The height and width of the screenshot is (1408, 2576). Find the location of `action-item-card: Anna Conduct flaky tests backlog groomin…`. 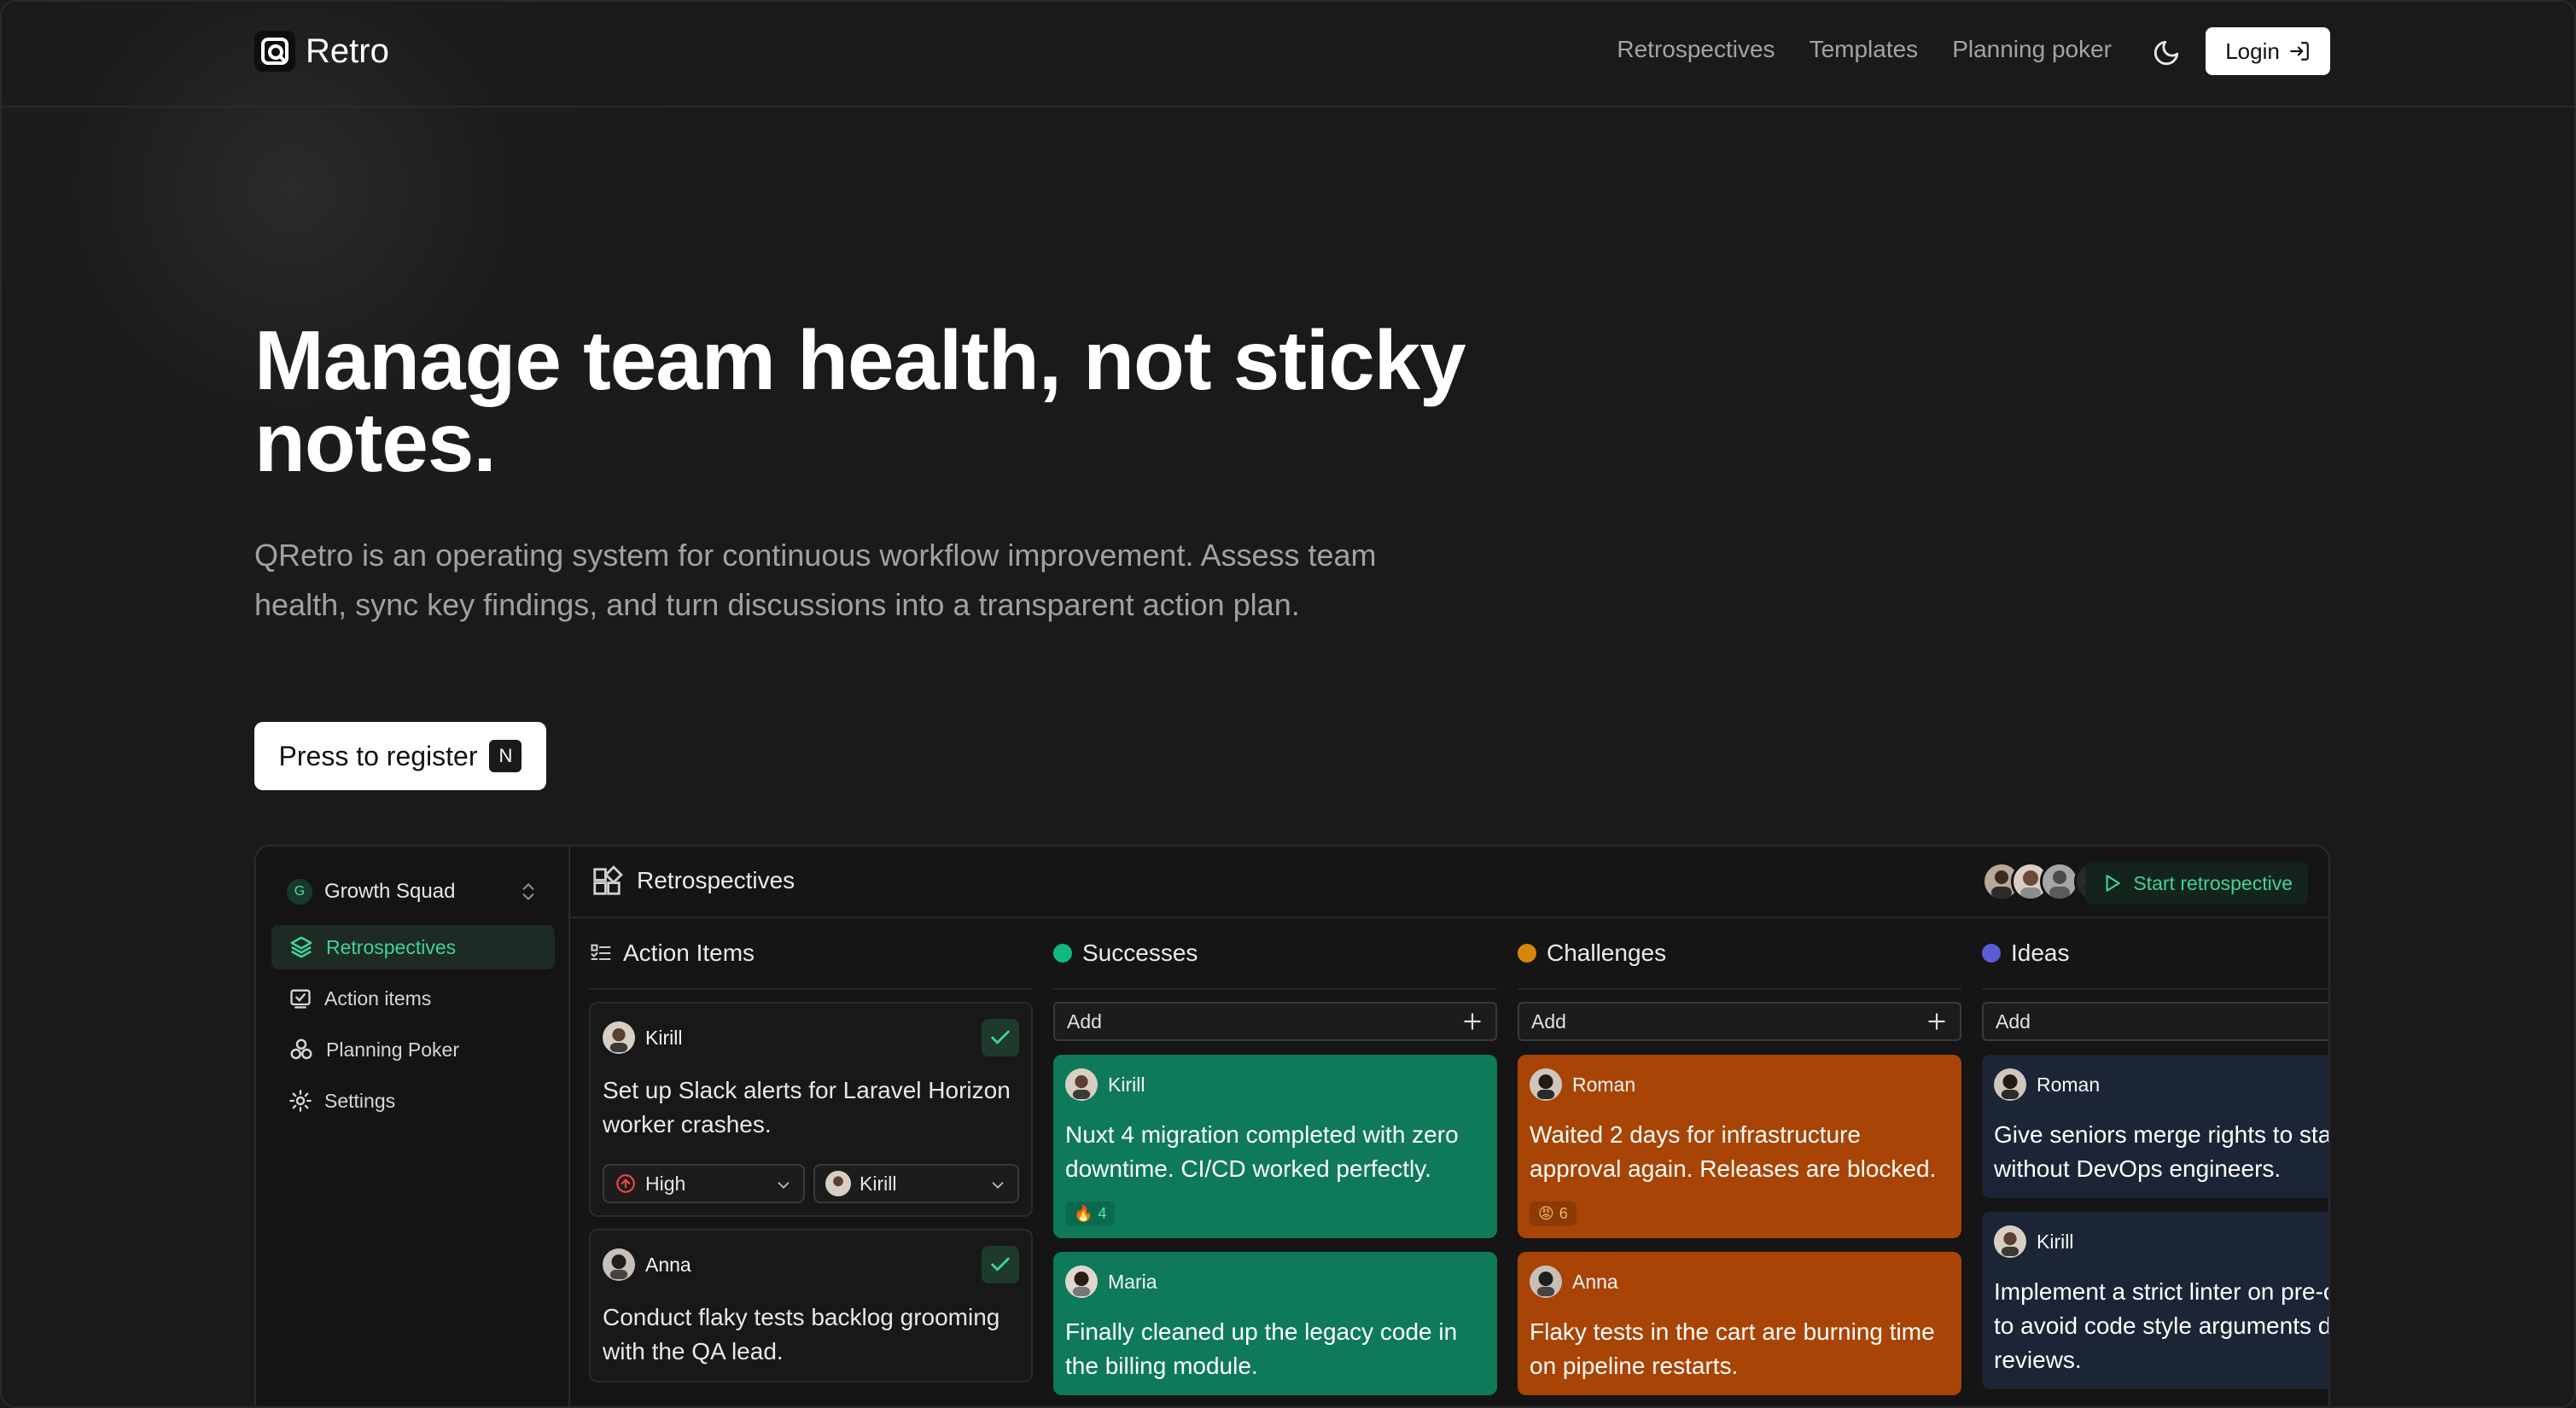

action-item-card: Anna Conduct flaky tests backlog groomin… is located at coordinates (811, 1305).